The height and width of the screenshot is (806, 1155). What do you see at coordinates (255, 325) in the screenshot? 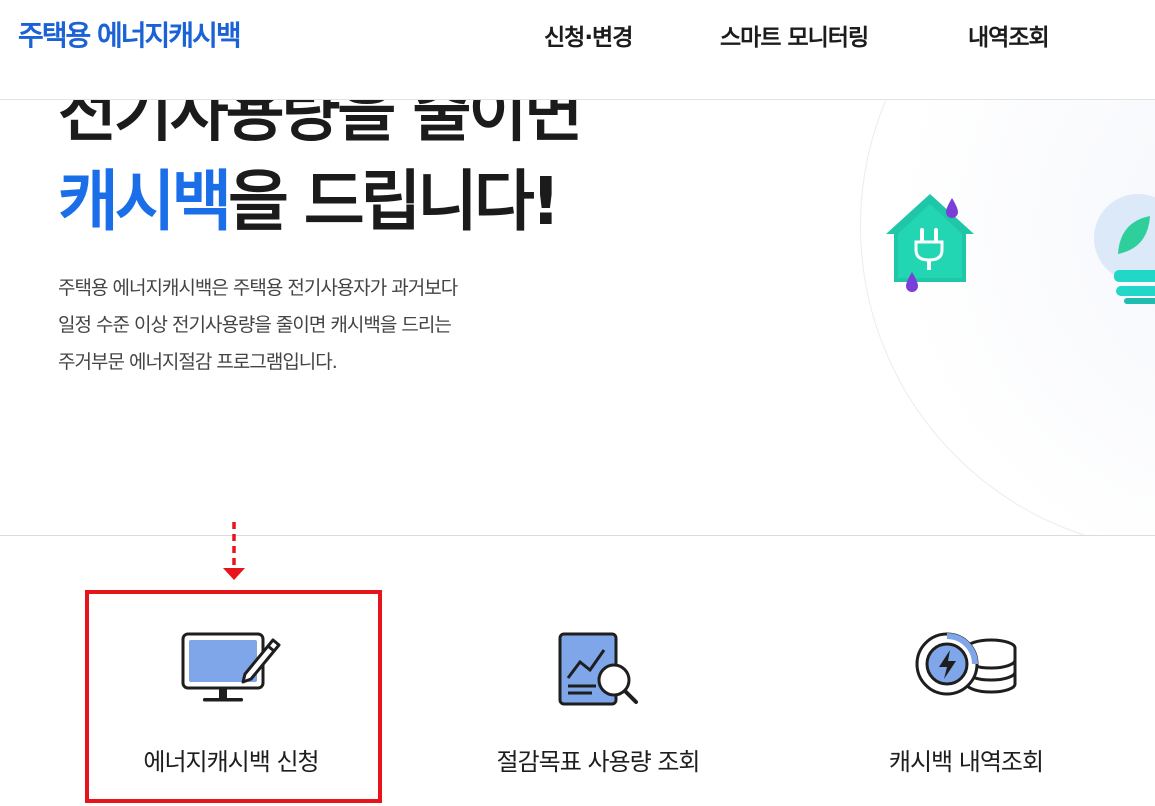
I see `hero-description-line: 일정 수준 이상 전기사용량을 줄이면 캐시백을 드리는` at bounding box center [255, 325].